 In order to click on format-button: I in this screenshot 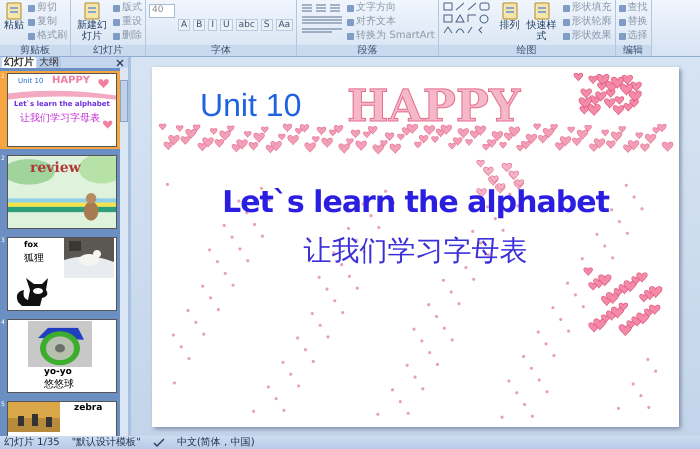, I will do `click(213, 25)`.